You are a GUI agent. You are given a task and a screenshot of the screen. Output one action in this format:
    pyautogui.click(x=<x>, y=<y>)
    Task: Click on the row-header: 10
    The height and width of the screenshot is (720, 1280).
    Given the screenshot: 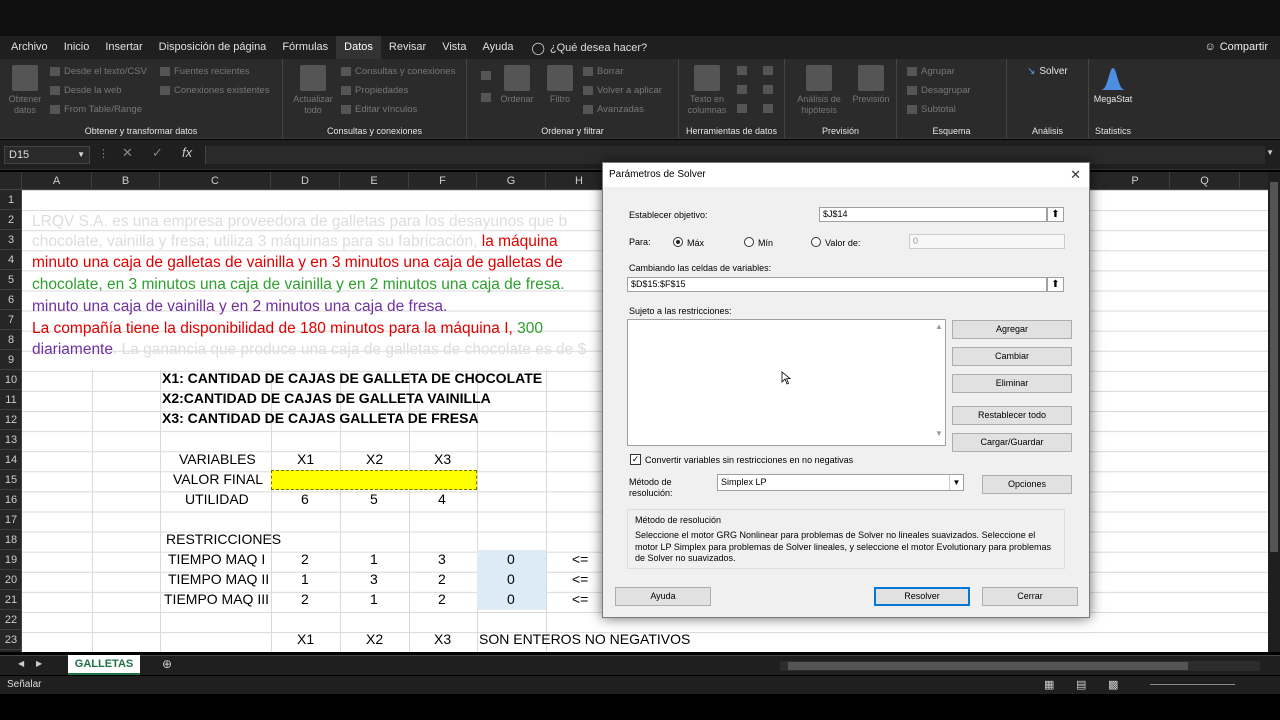 What is the action you would take?
    pyautogui.click(x=11, y=380)
    